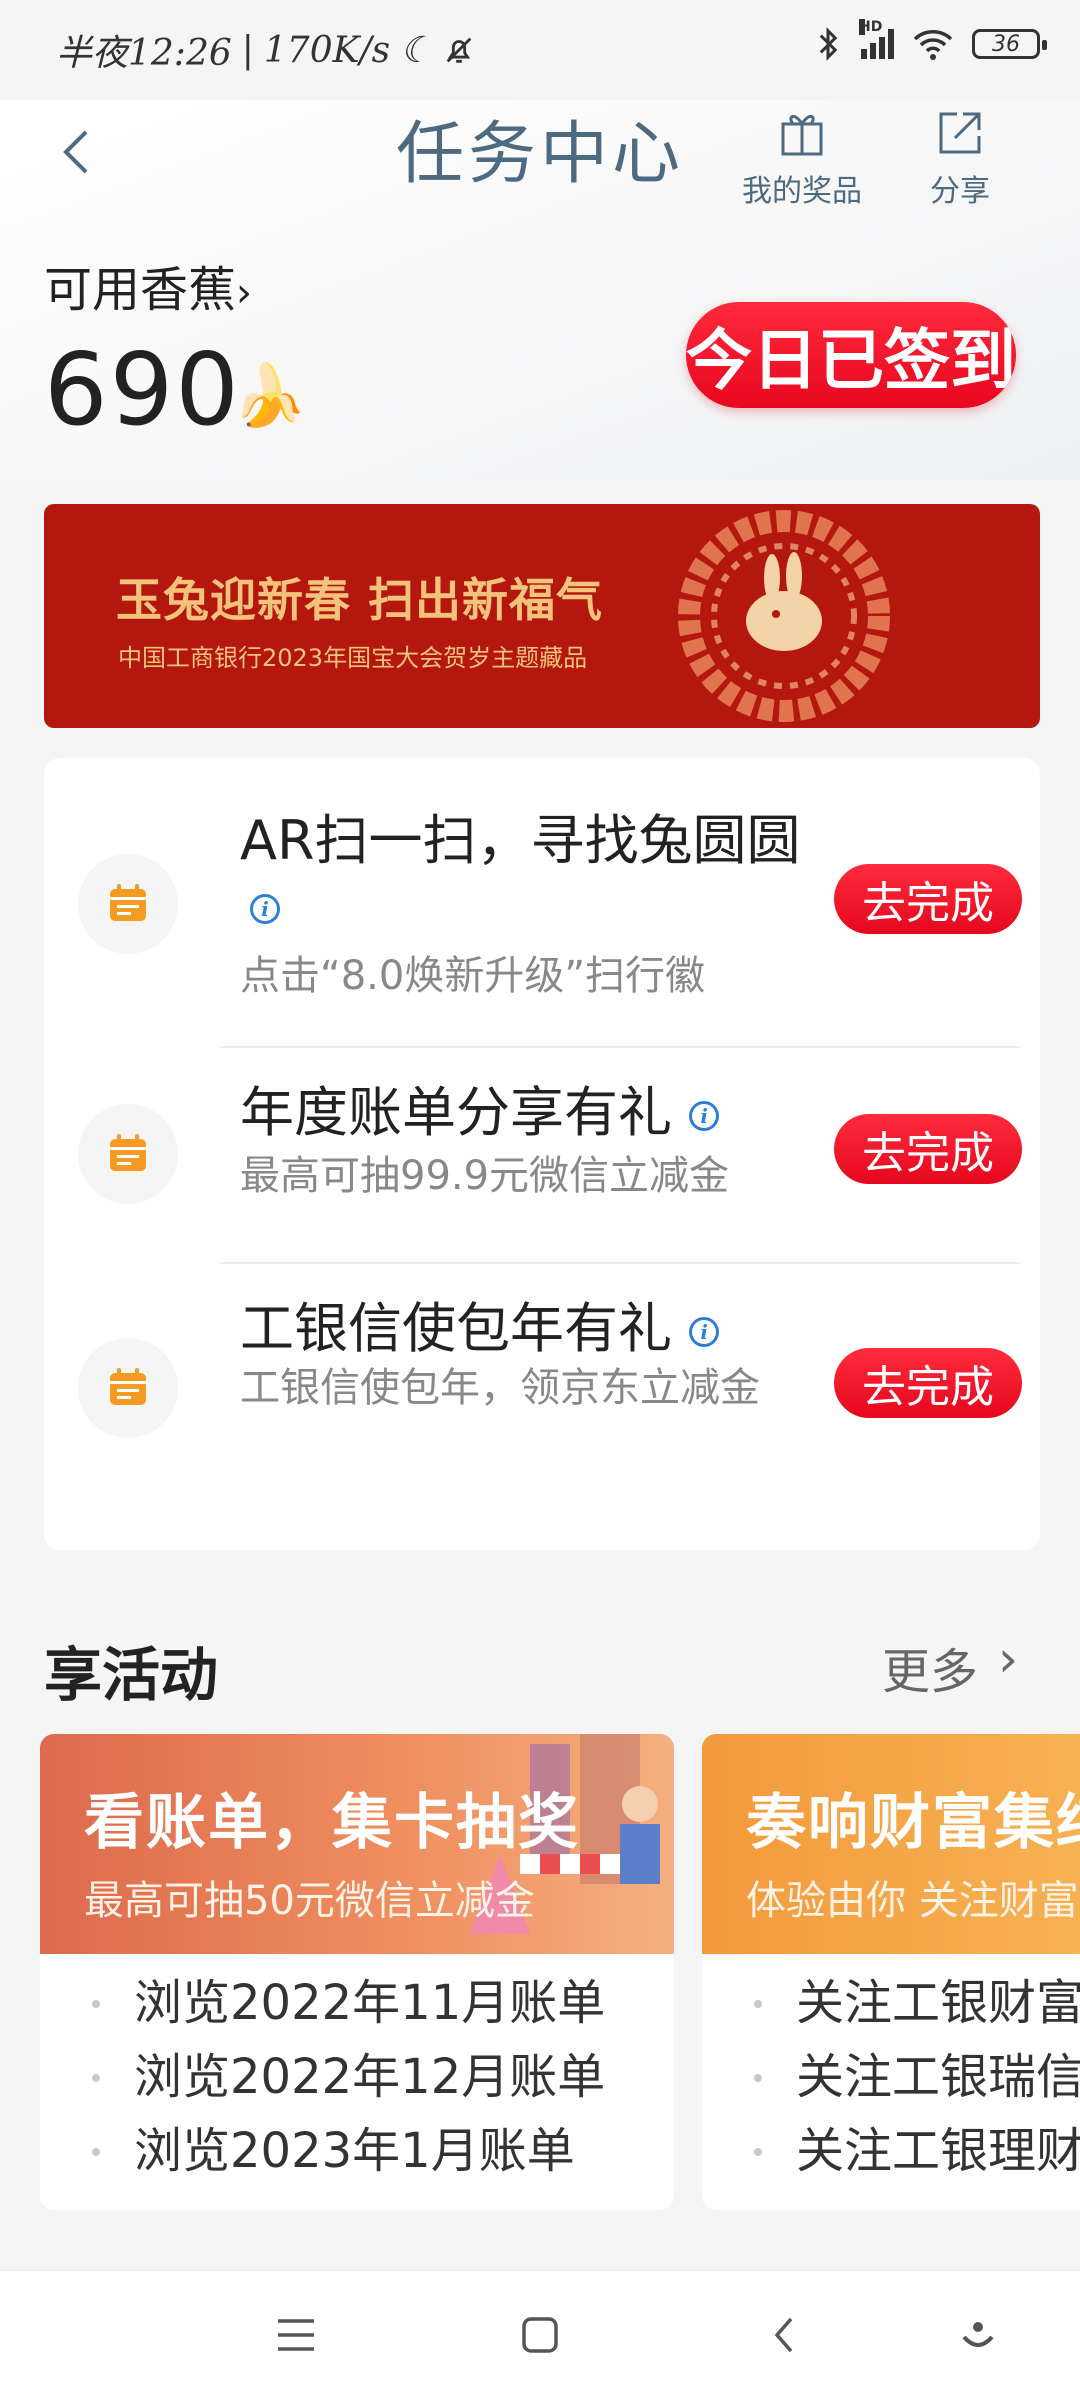 The height and width of the screenshot is (2401, 1080). I want to click on task-title-text: 年度账单分享有礼, so click(456, 1112).